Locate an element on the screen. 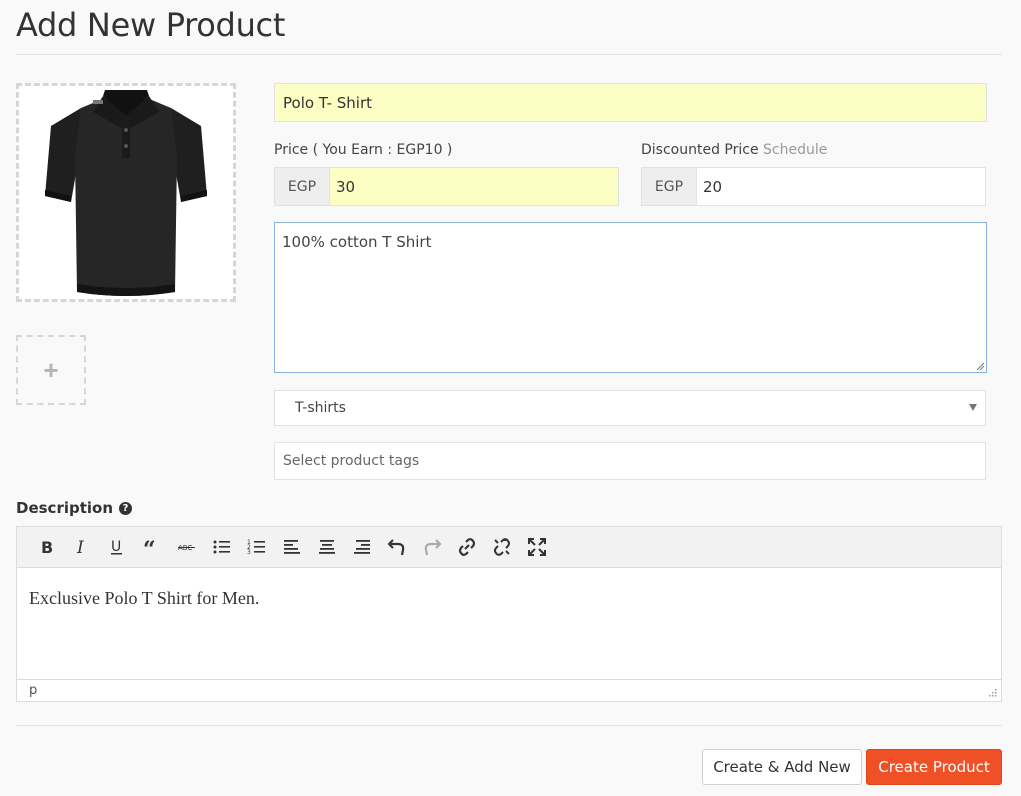 Image resolution: width=1021 pixels, height=796 pixels. svg-text: I is located at coordinates (80, 547).